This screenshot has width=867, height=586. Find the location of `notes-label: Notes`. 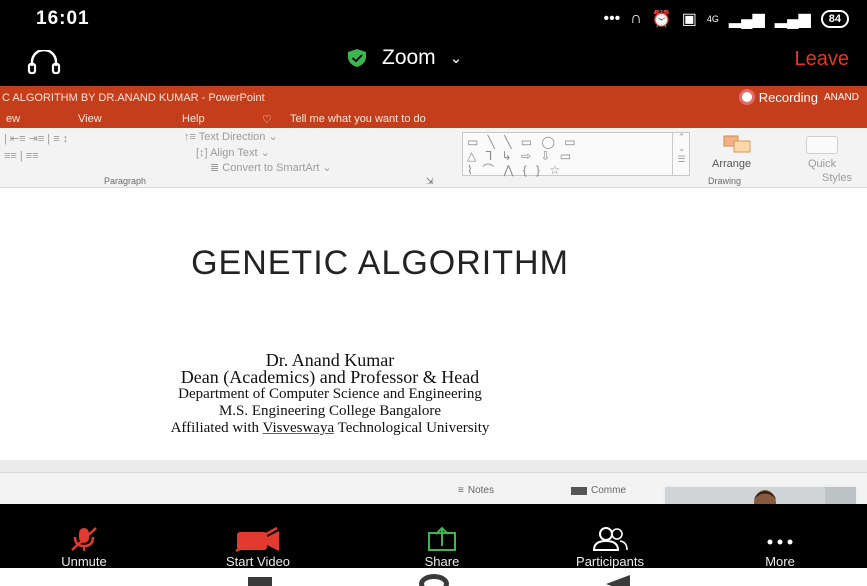

notes-label: Notes is located at coordinates (480, 490).